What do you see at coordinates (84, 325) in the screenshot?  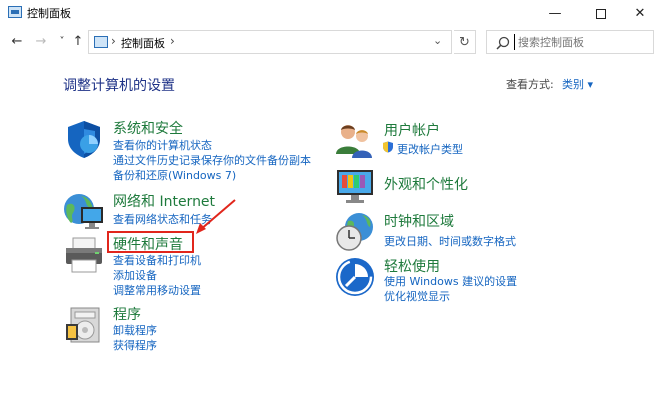 I see `programs-icon` at bounding box center [84, 325].